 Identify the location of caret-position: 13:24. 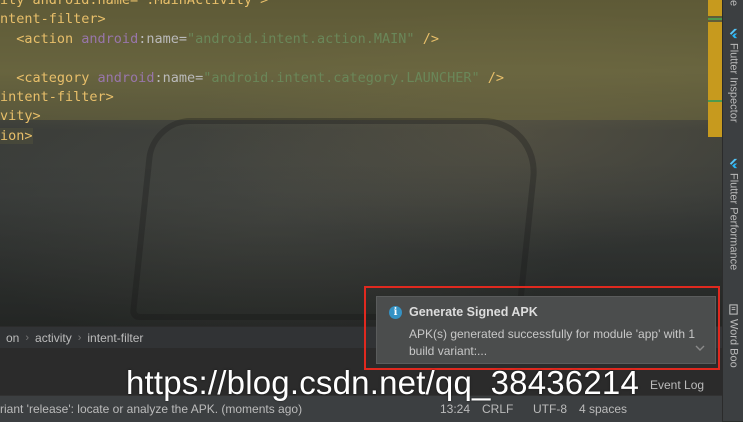
(455, 409).